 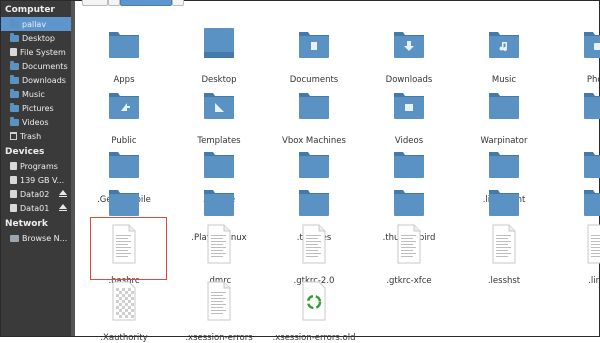 I want to click on sidebar-item: Downloads, so click(x=36, y=80).